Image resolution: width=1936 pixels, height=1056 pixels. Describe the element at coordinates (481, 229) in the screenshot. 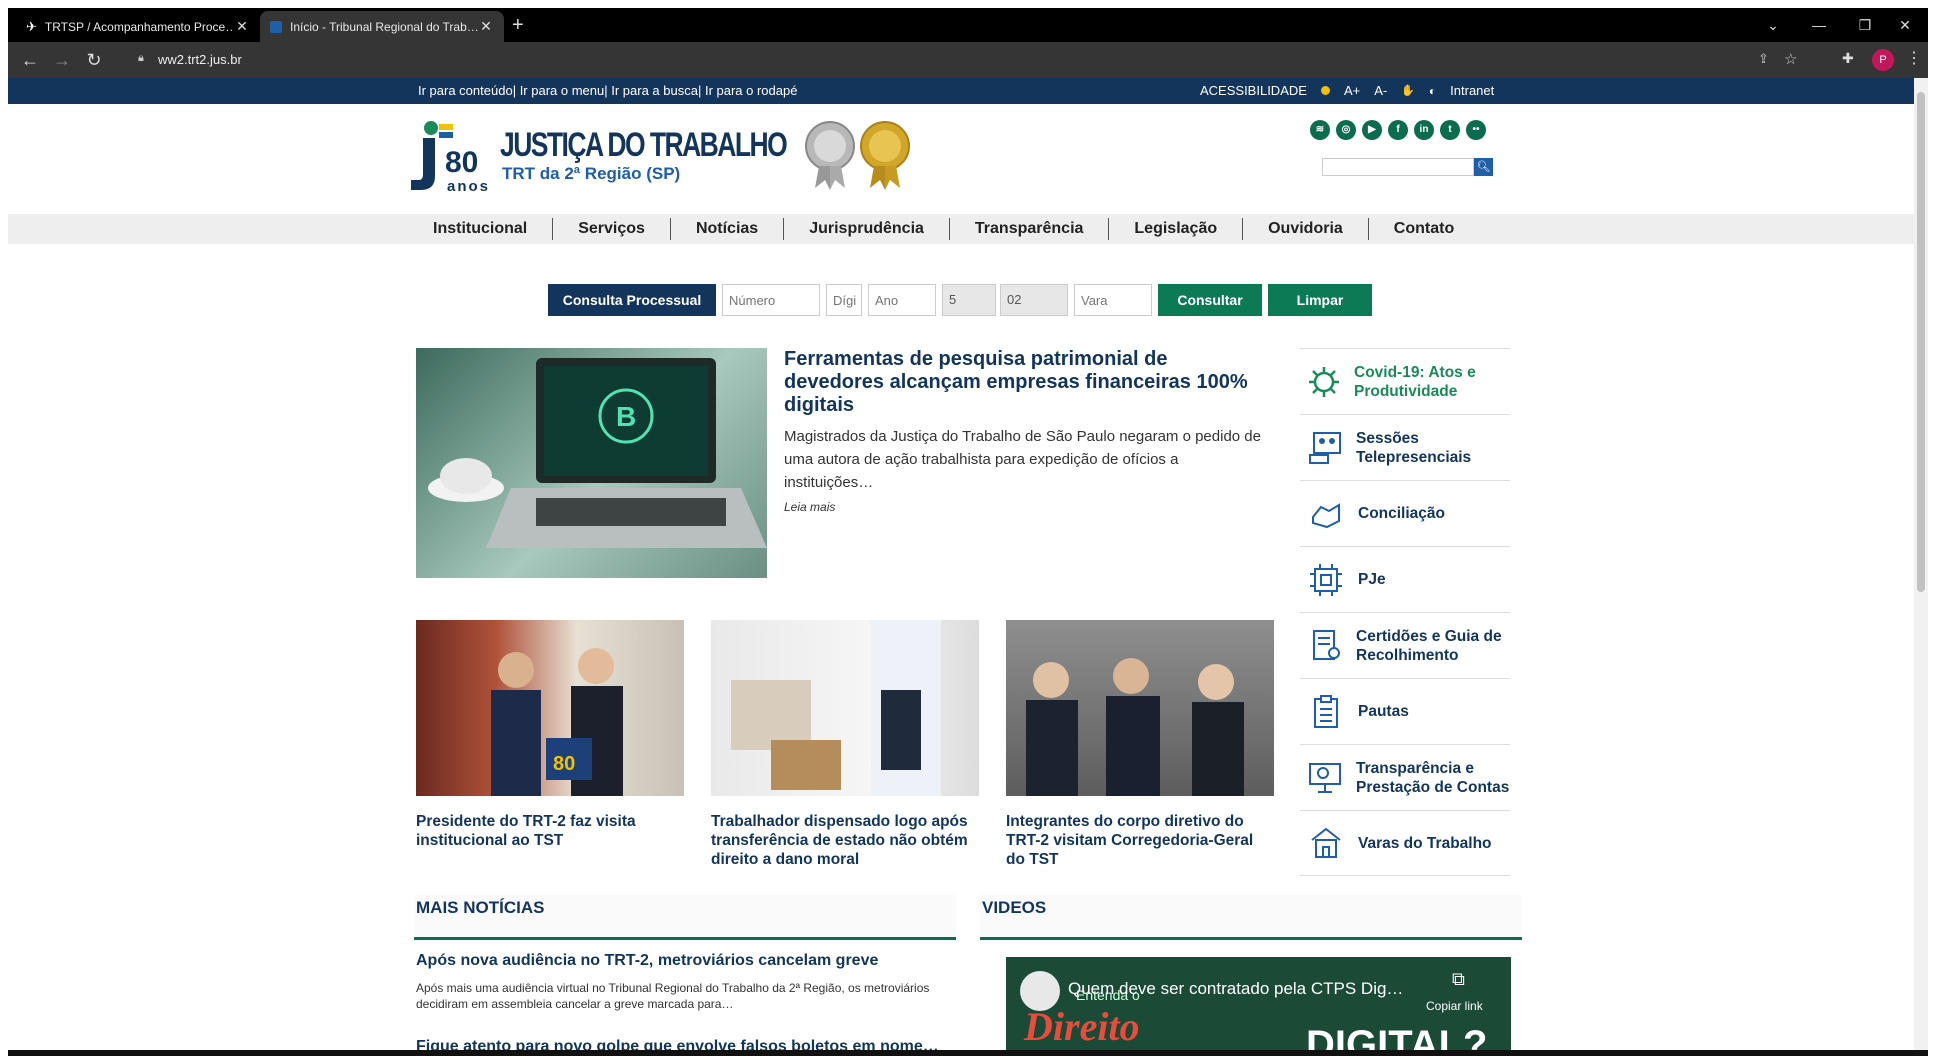

I see `menu-institucional: Institucional` at that location.